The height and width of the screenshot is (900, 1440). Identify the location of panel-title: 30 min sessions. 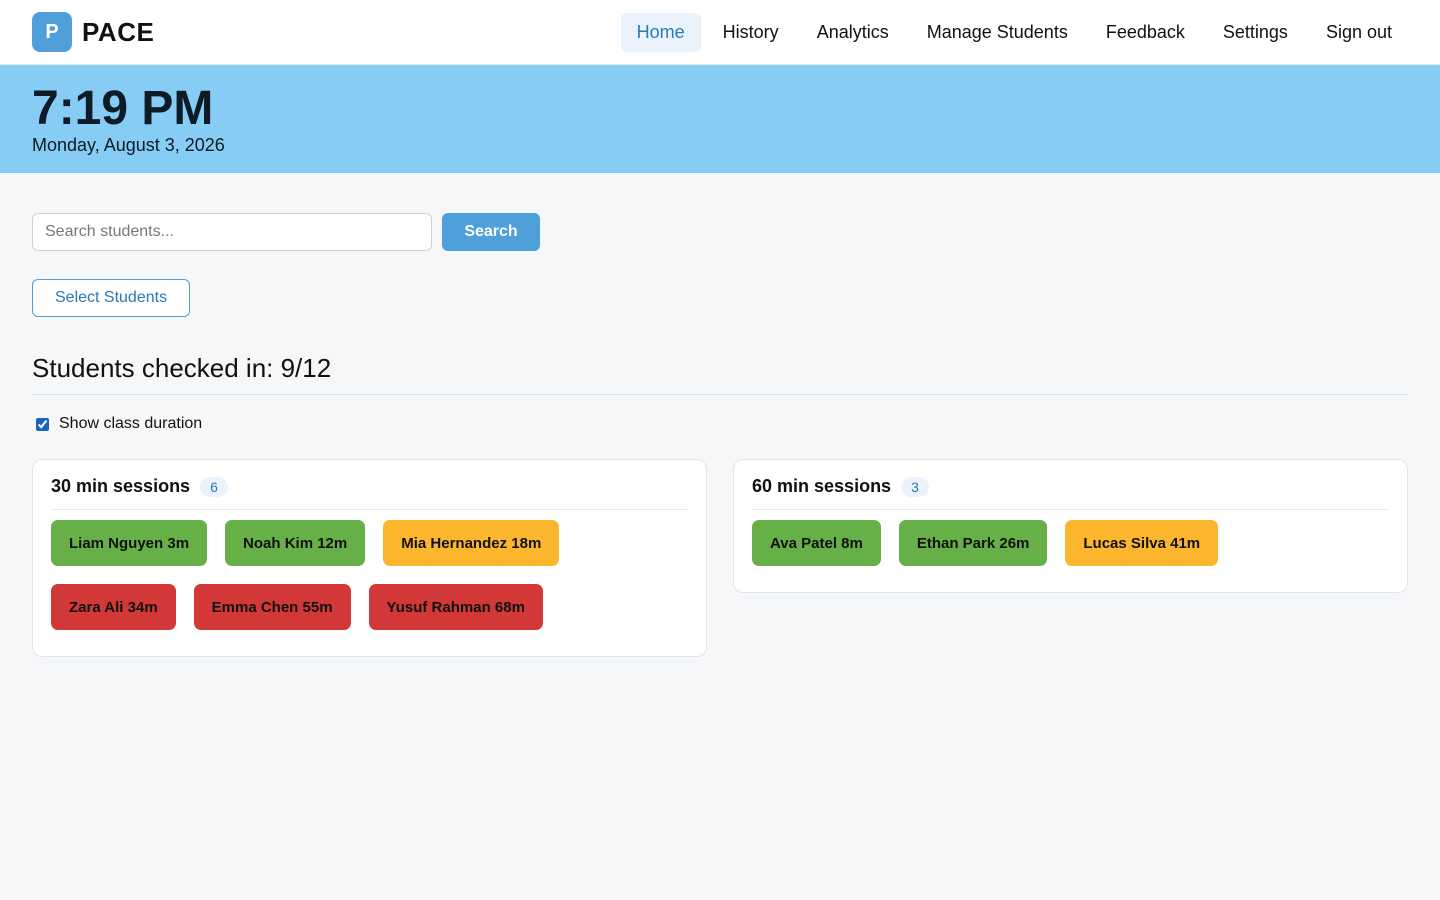
(121, 486).